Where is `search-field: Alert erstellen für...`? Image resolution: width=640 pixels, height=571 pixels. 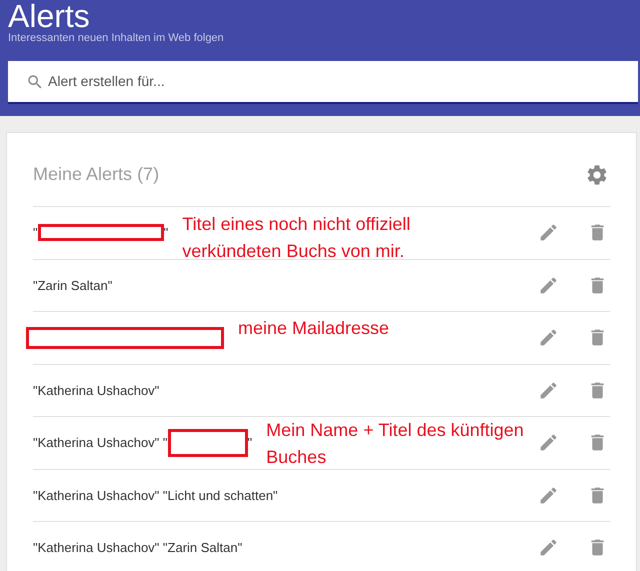
search-field: Alert erstellen für... is located at coordinates (323, 82).